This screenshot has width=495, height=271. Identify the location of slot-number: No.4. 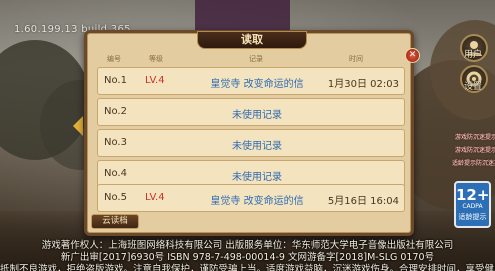
(115, 173).